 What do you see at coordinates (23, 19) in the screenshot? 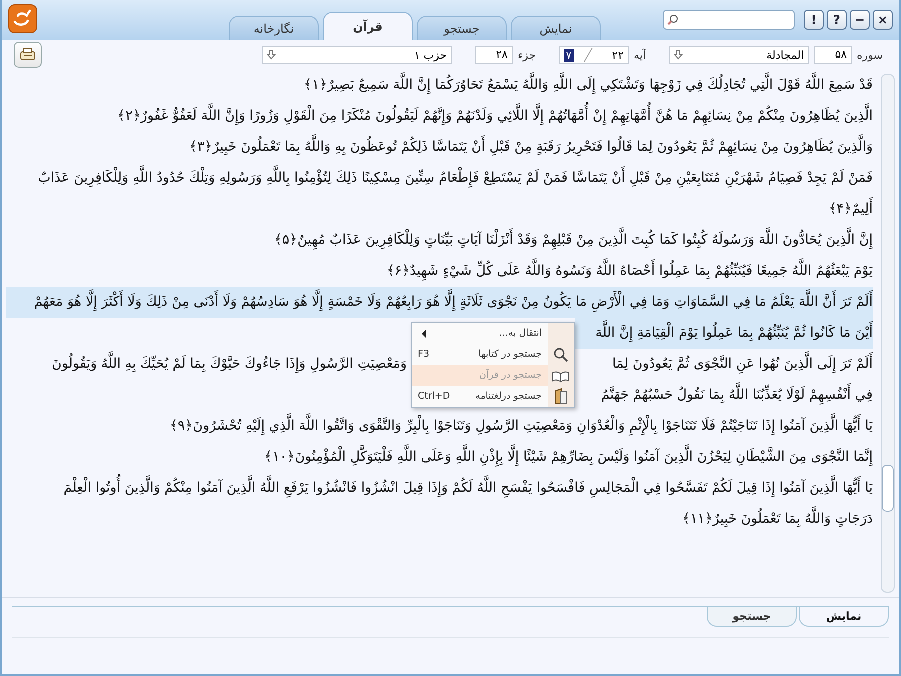
I see `app-logo-icon` at bounding box center [23, 19].